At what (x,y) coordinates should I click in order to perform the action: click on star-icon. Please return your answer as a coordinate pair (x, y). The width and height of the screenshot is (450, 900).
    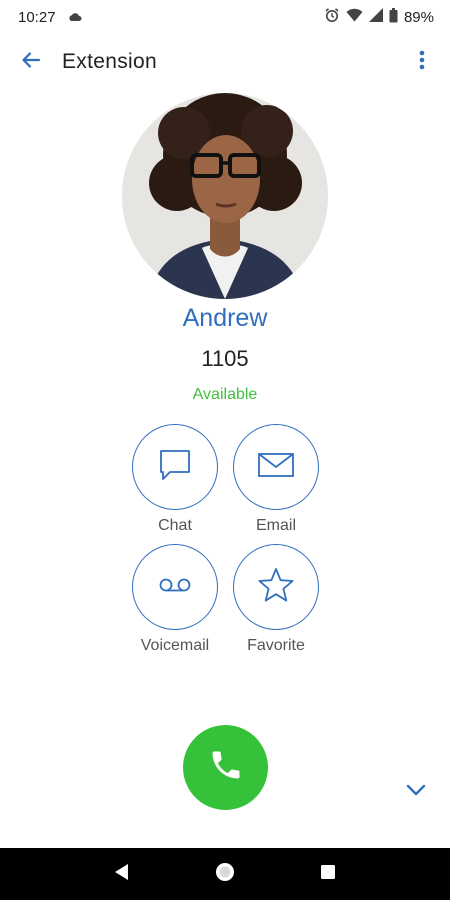
    Looking at the image, I should click on (276, 587).